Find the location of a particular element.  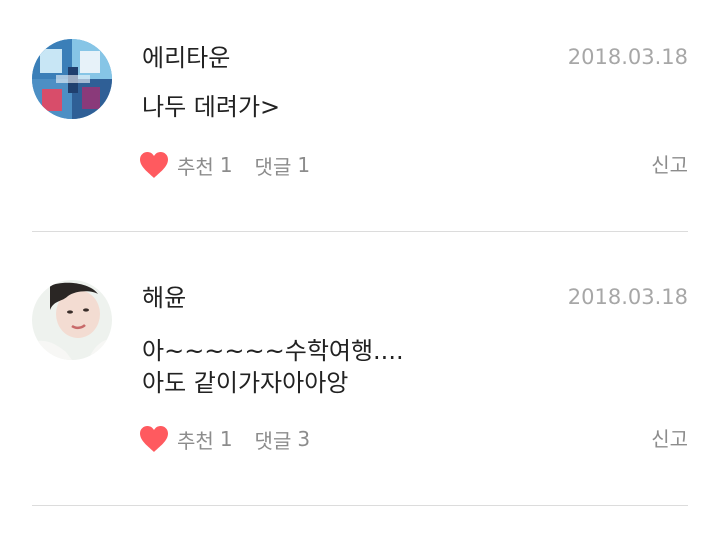

comment-actions: 추천 1 댓글 3 is located at coordinates (224, 439).